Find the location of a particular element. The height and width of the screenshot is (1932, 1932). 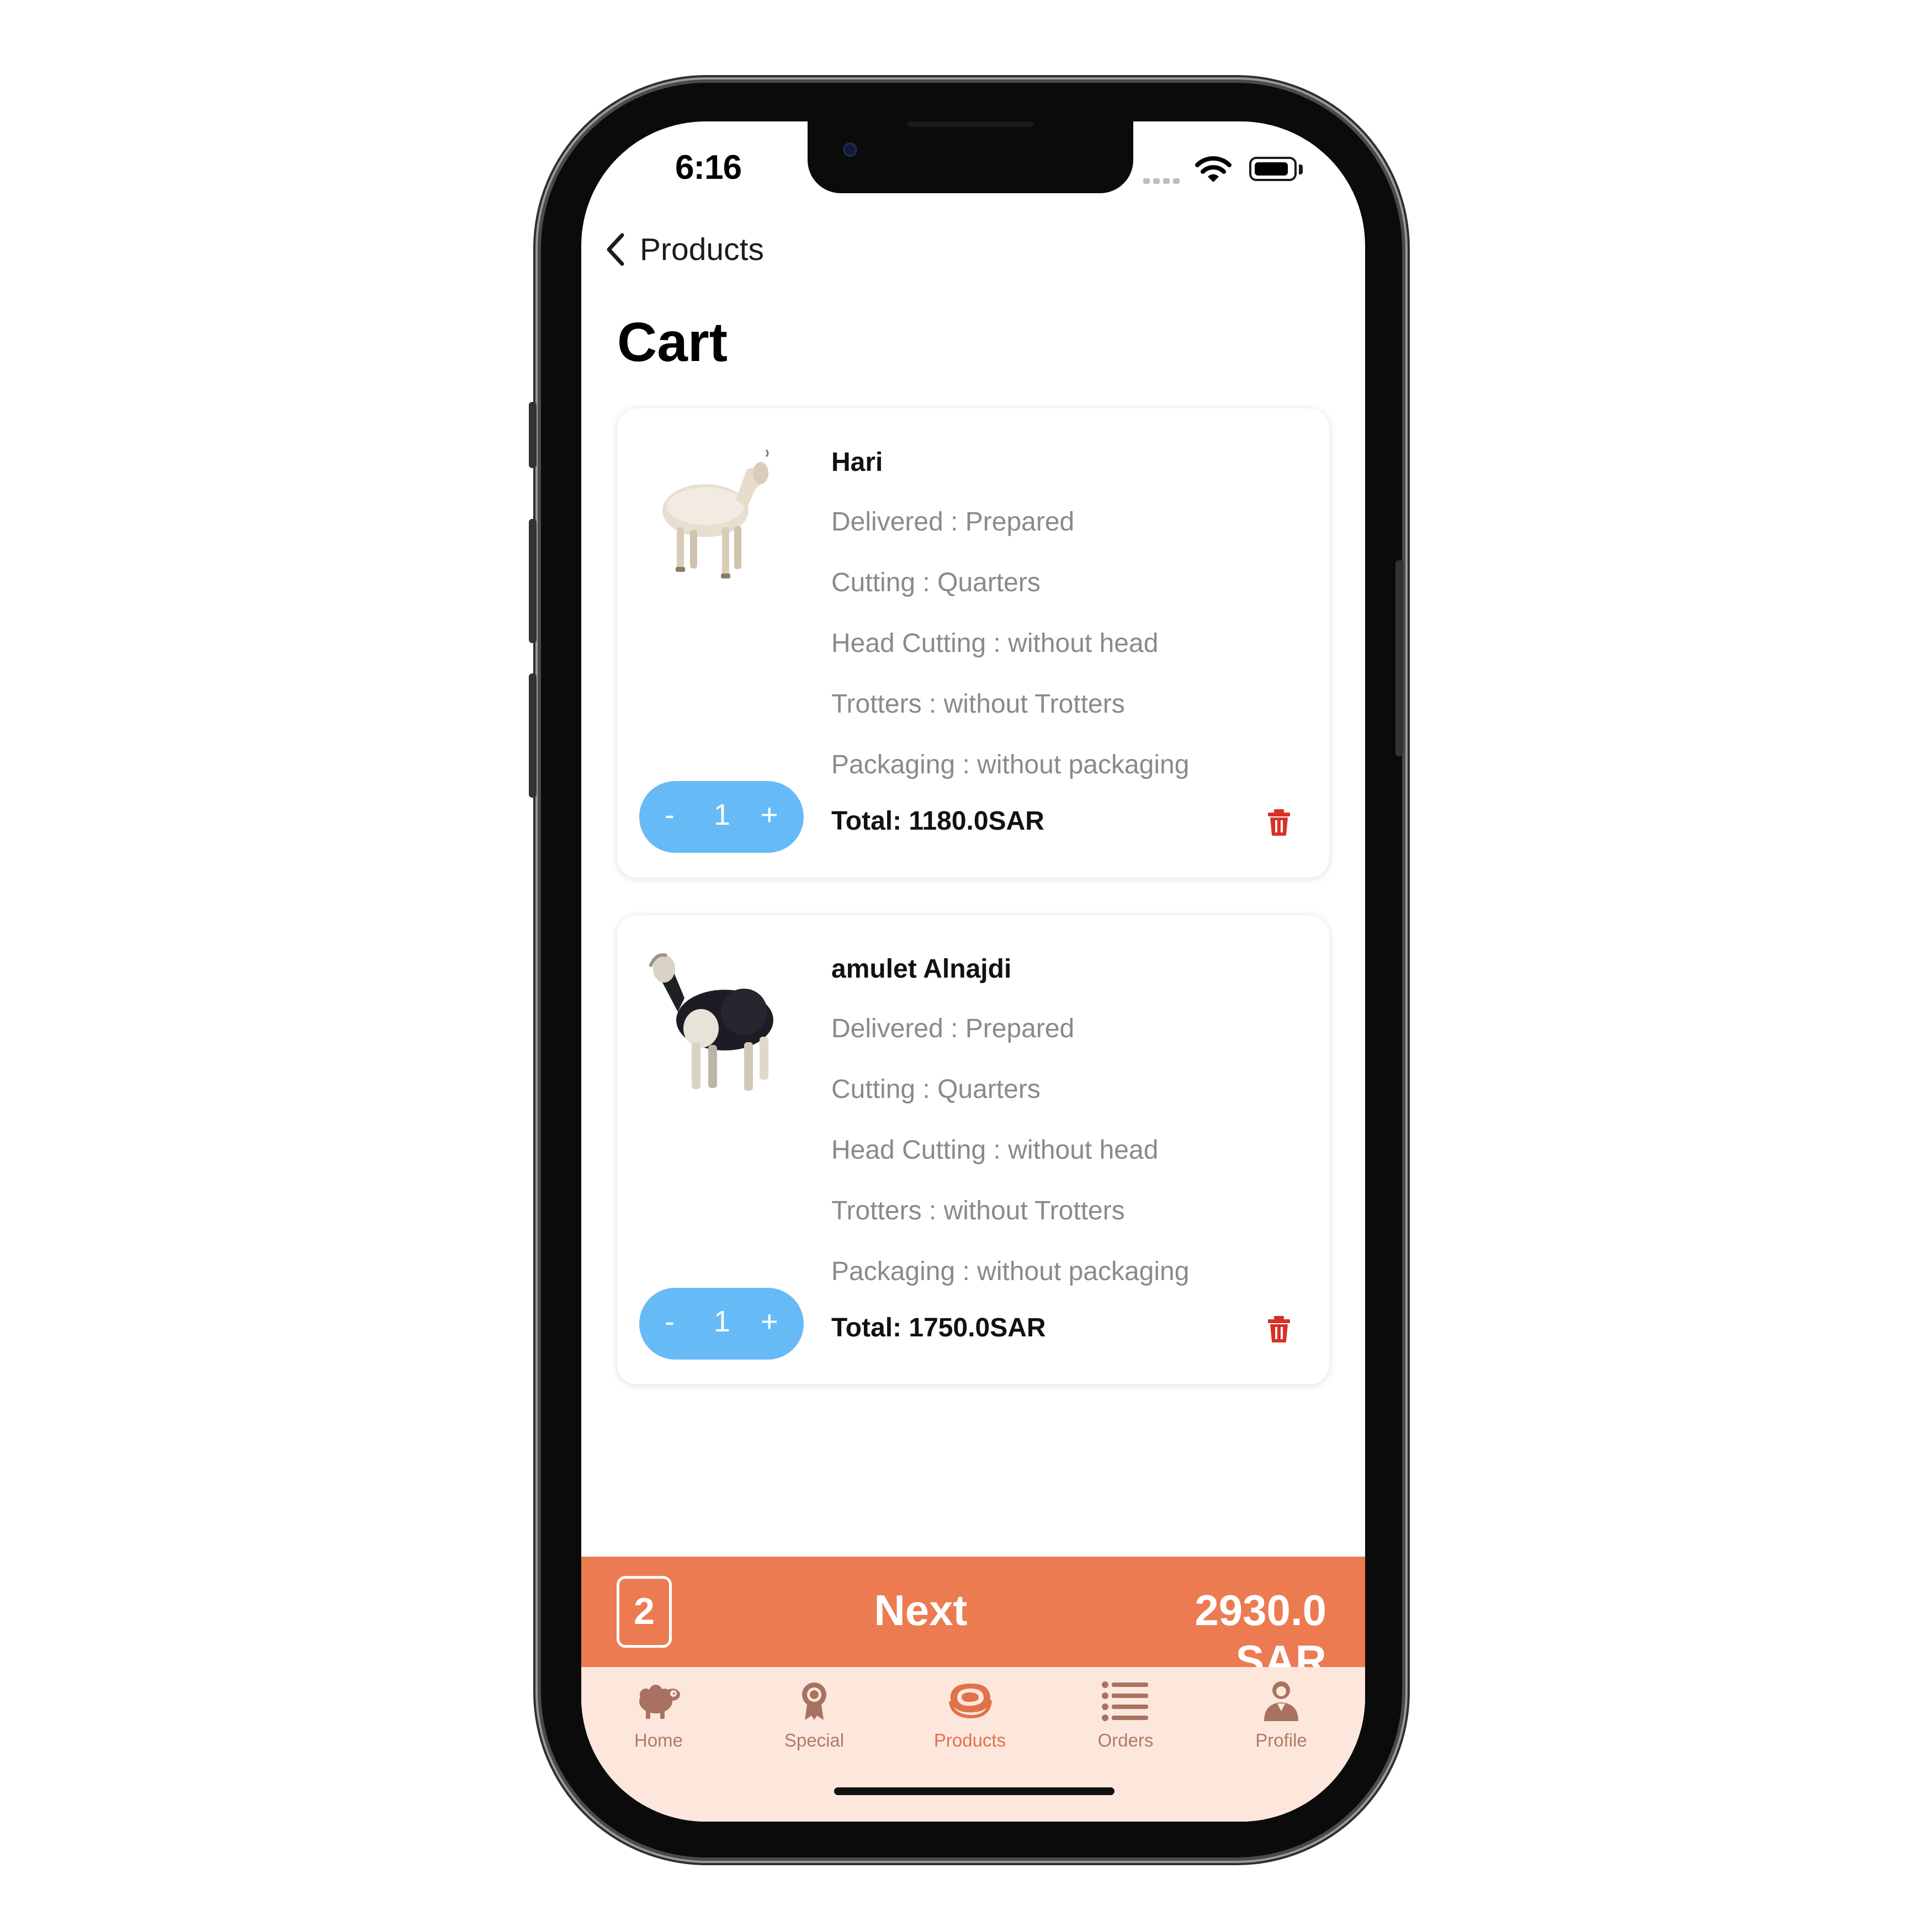

item-total: Total: 1750.0SAR is located at coordinates (939, 1327).